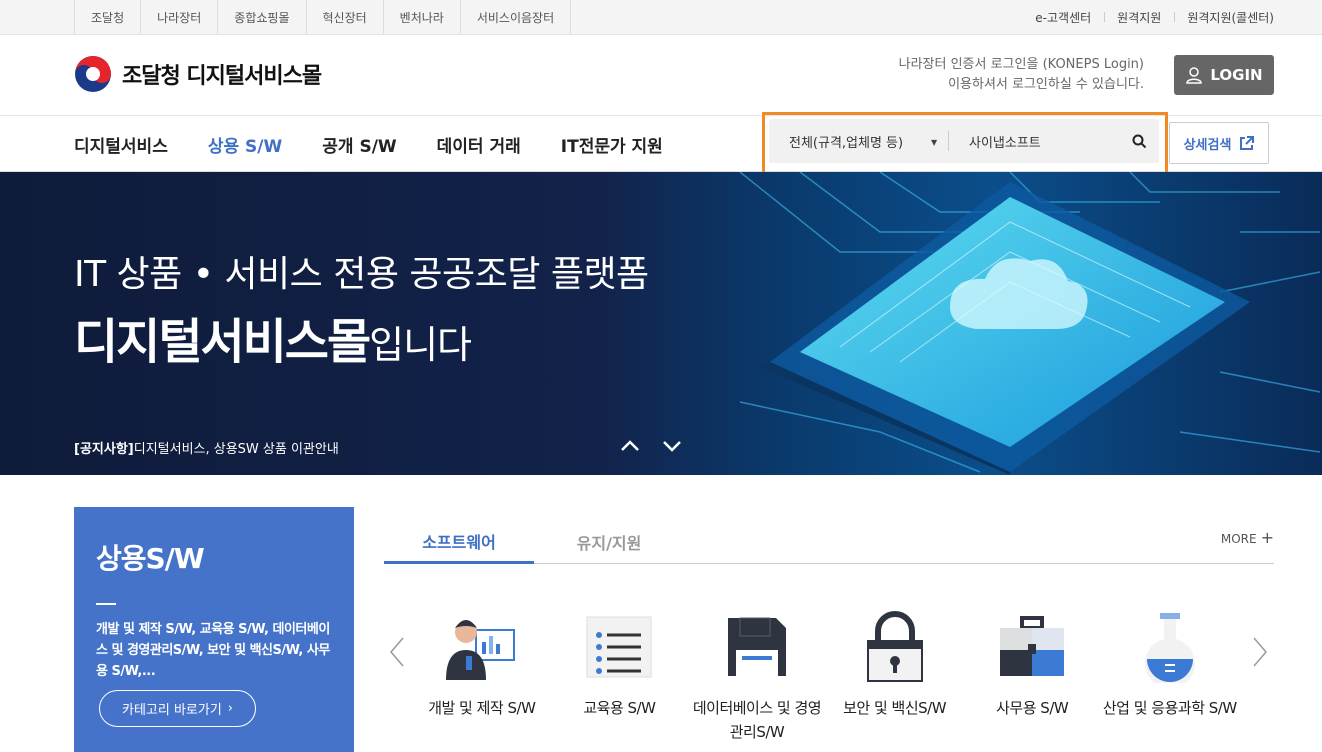  Describe the element at coordinates (846, 143) in the screenshot. I see `search-scope-value: 전체(규격,업체명 등)` at that location.